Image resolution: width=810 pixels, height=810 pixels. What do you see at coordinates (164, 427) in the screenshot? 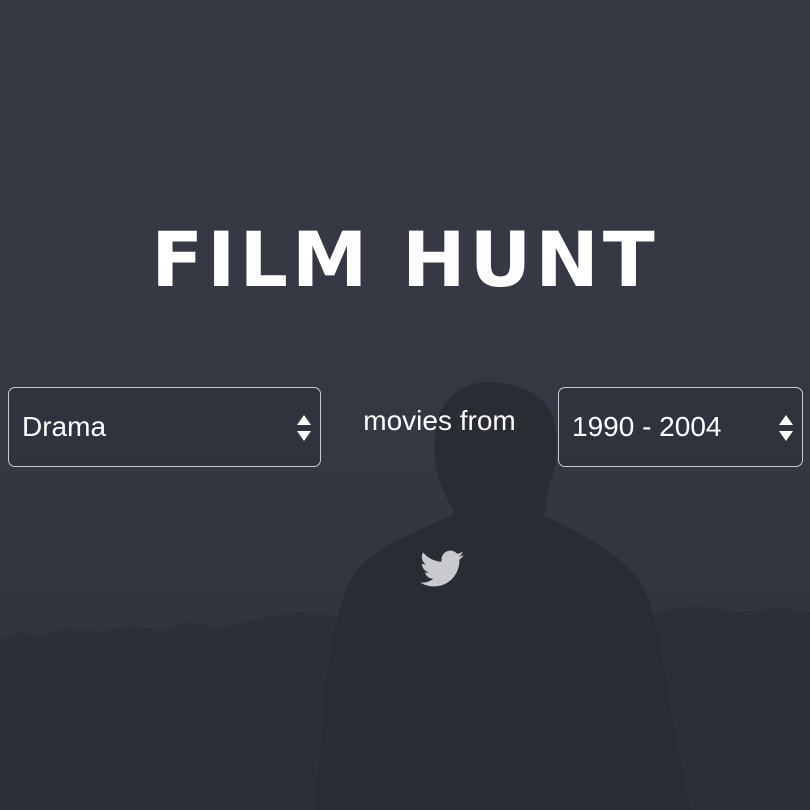
I see `genre-select: Drama` at bounding box center [164, 427].